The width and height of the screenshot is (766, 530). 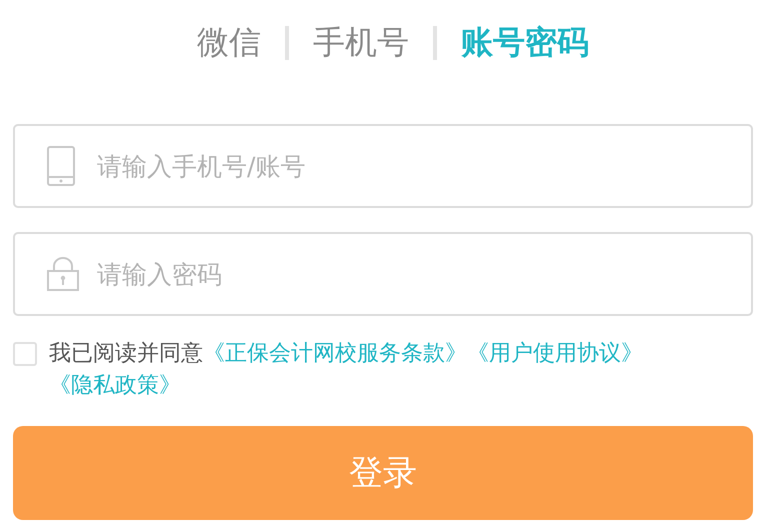 I want to click on policy-link: 《隐私政策》, so click(x=115, y=385).